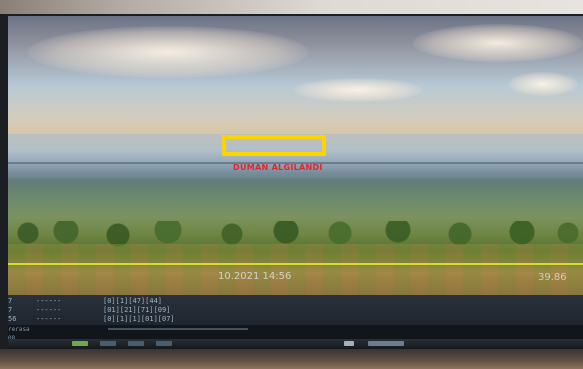 This screenshot has height=369, width=583. I want to click on taskbar-icon-e, so click(349, 343).